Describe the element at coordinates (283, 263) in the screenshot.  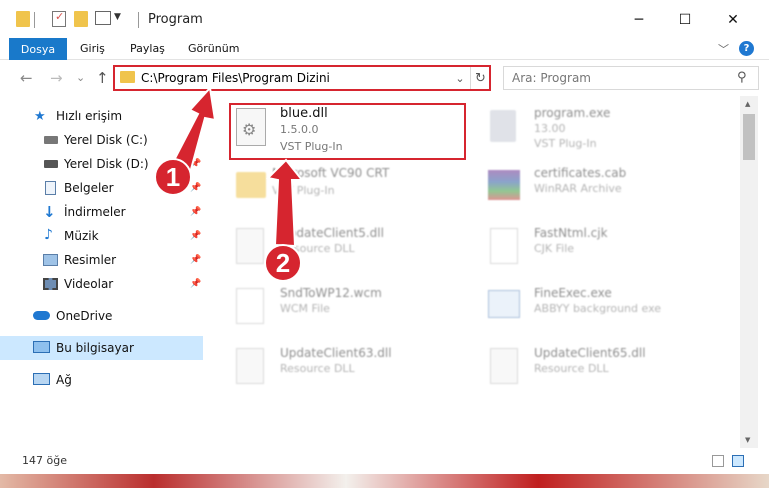
I see `step-2-badge: 2` at that location.